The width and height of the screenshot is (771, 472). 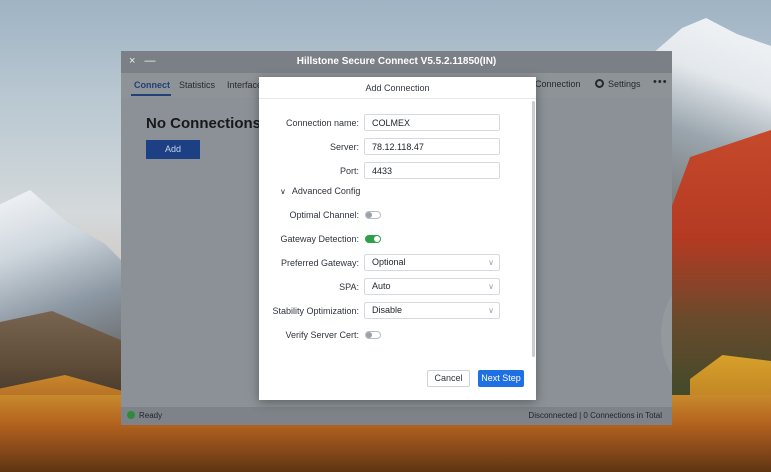 What do you see at coordinates (448, 378) in the screenshot?
I see `cancel-button: Cancel` at bounding box center [448, 378].